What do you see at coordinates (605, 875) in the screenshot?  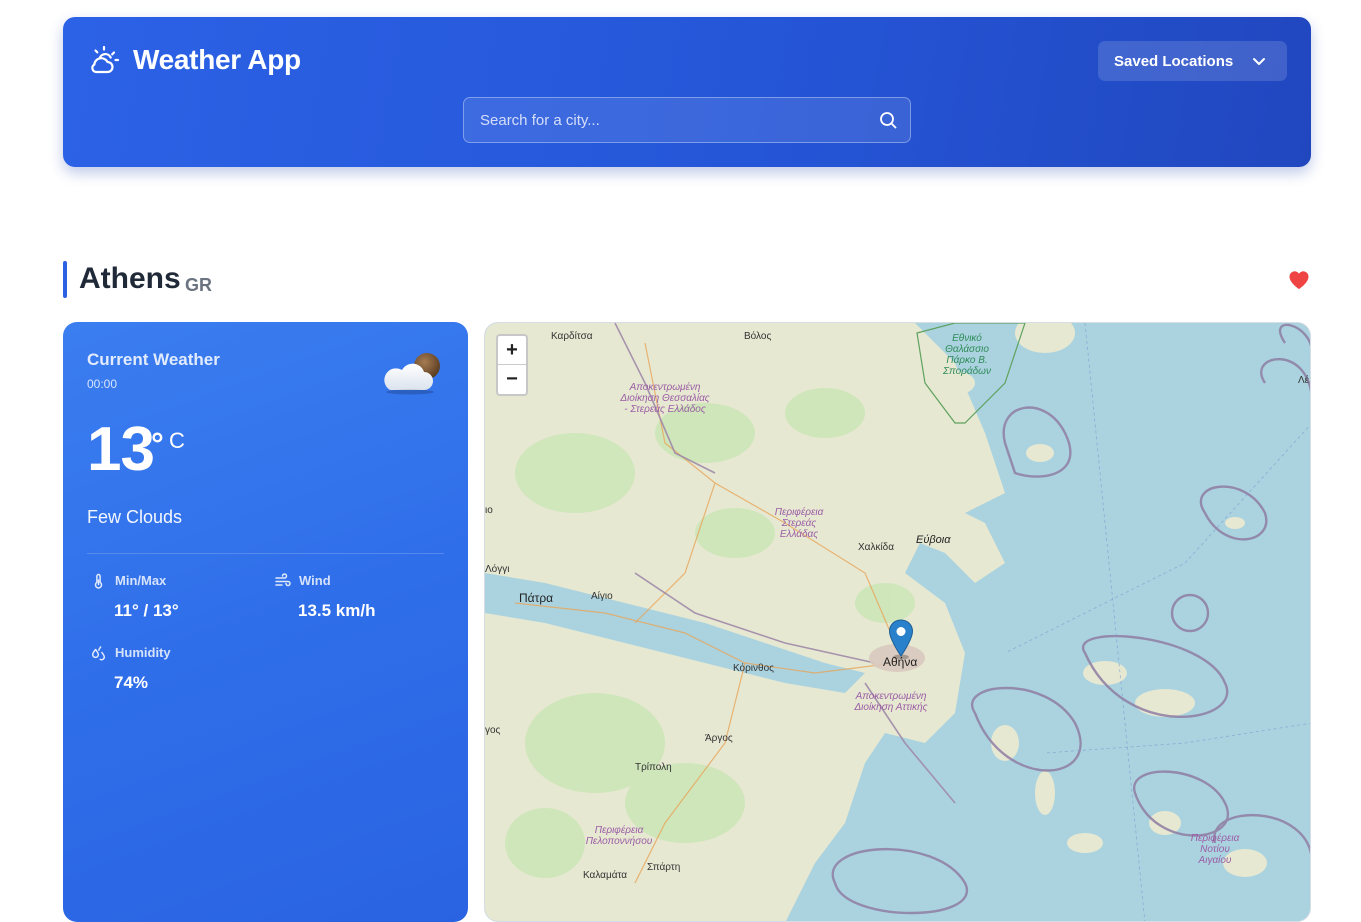 I see `map-label: Καλαμάτα` at bounding box center [605, 875].